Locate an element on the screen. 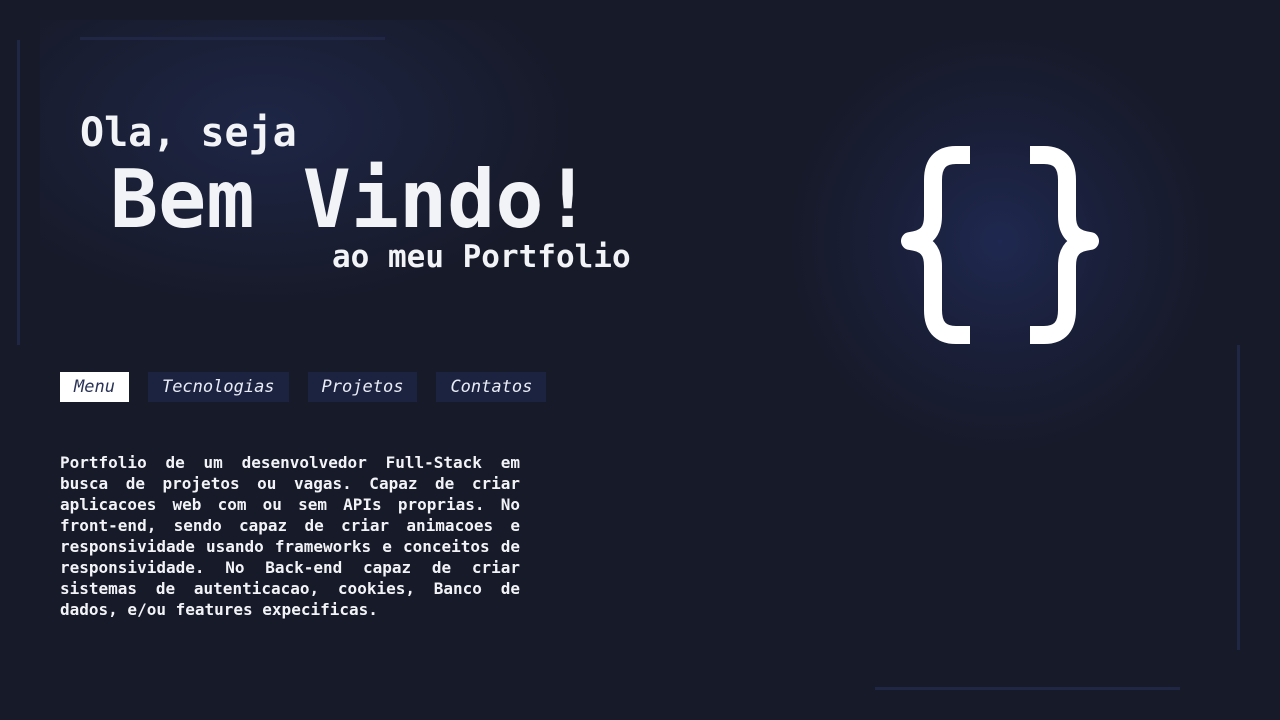  nav-item-tecnologias: Tecnologias is located at coordinates (218, 387).